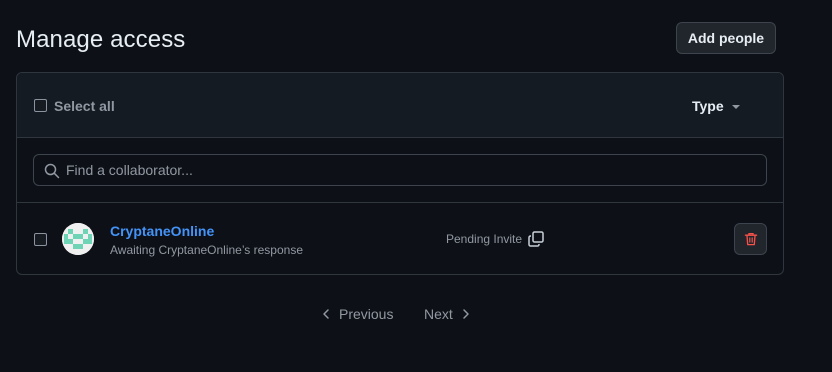 This screenshot has height=372, width=832. I want to click on search-input, so click(411, 170).